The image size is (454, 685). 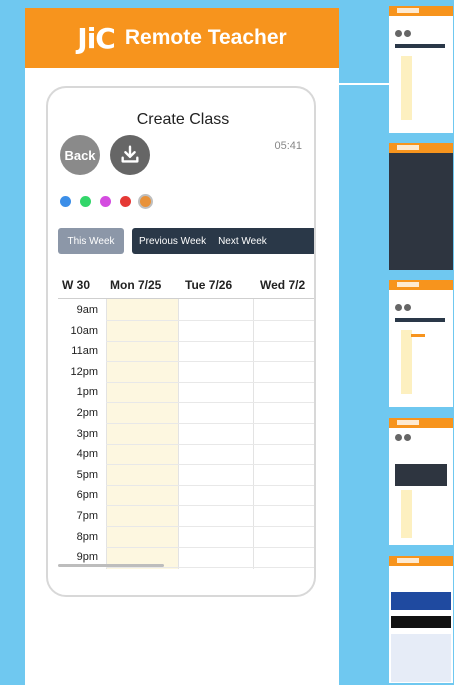 I want to click on connector-line, so click(x=364, y=84).